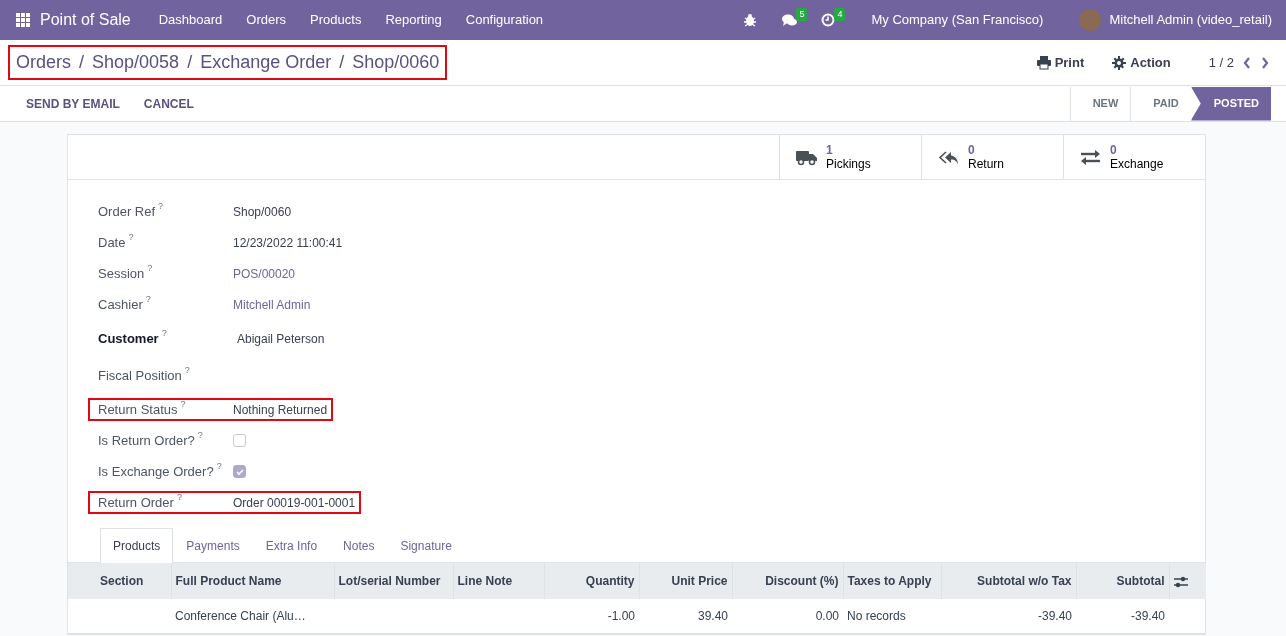  I want to click on field-value: Order 00019-001-0001, so click(294, 503).